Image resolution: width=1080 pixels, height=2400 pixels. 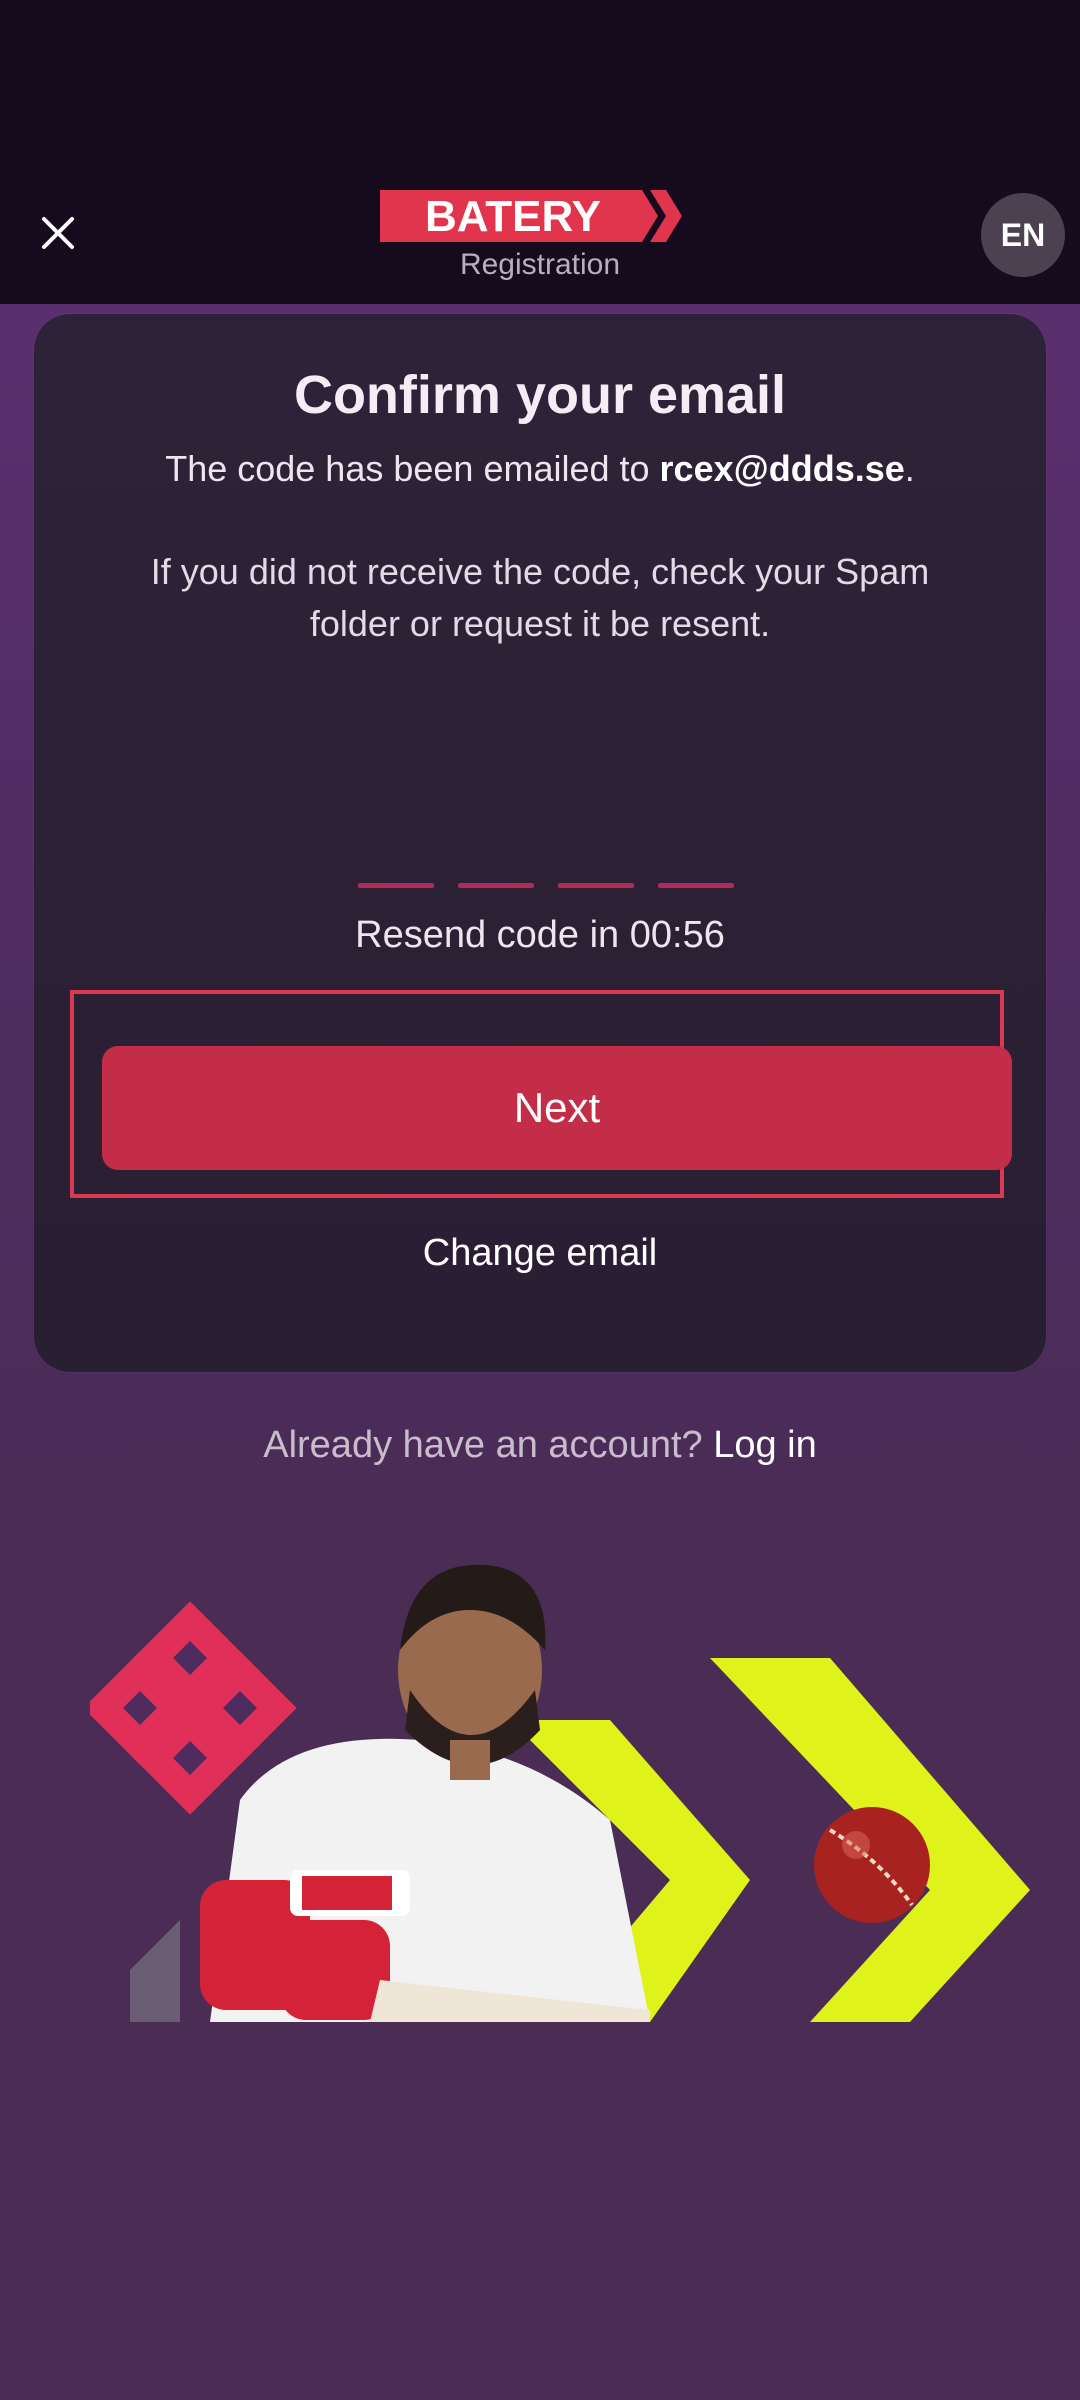 What do you see at coordinates (488, 1445) in the screenshot?
I see `already-account-text: Already have an account?` at bounding box center [488, 1445].